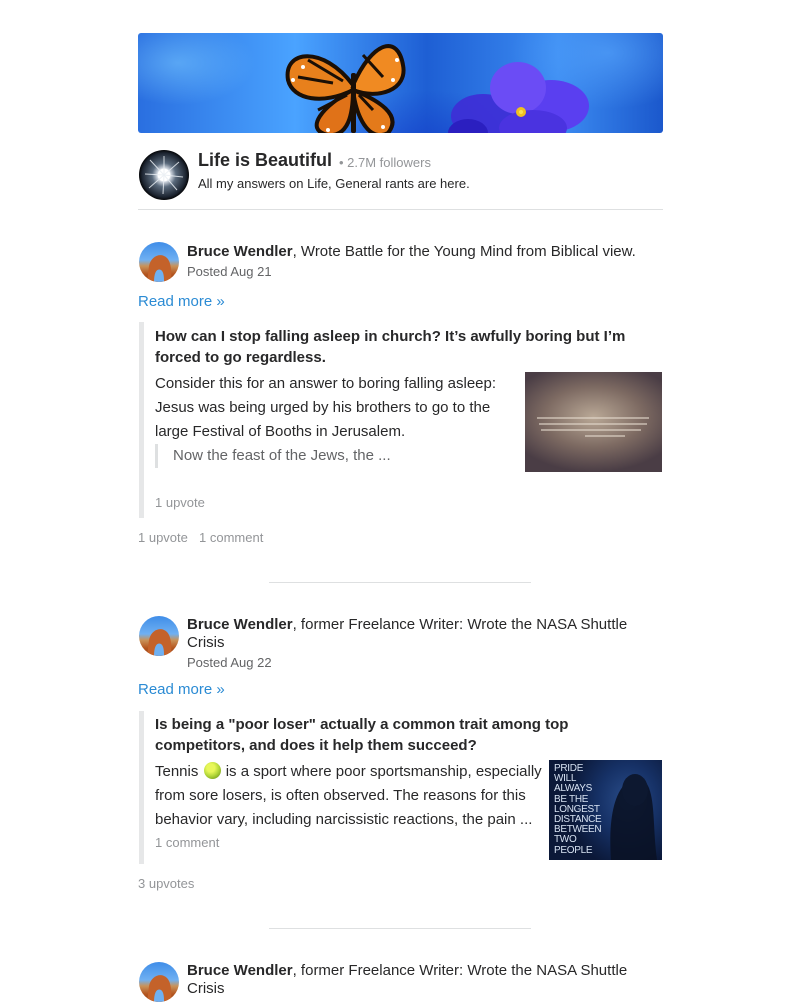 The width and height of the screenshot is (800, 1002). I want to click on space-cover-image, so click(400, 83).